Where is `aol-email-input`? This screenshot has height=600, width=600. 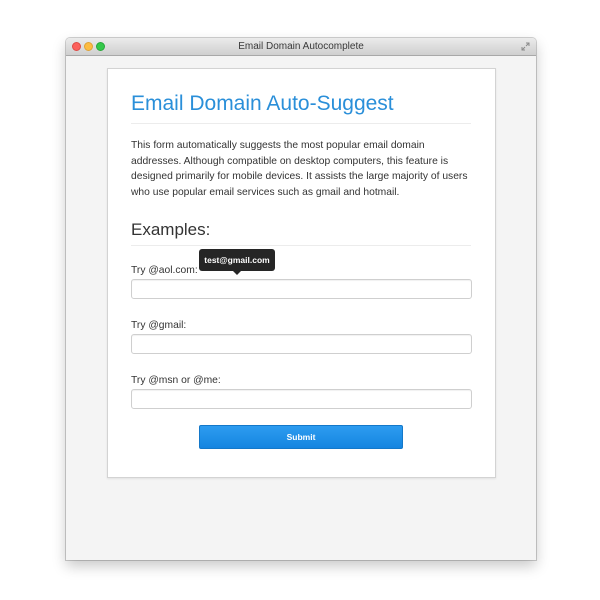
aol-email-input is located at coordinates (301, 289).